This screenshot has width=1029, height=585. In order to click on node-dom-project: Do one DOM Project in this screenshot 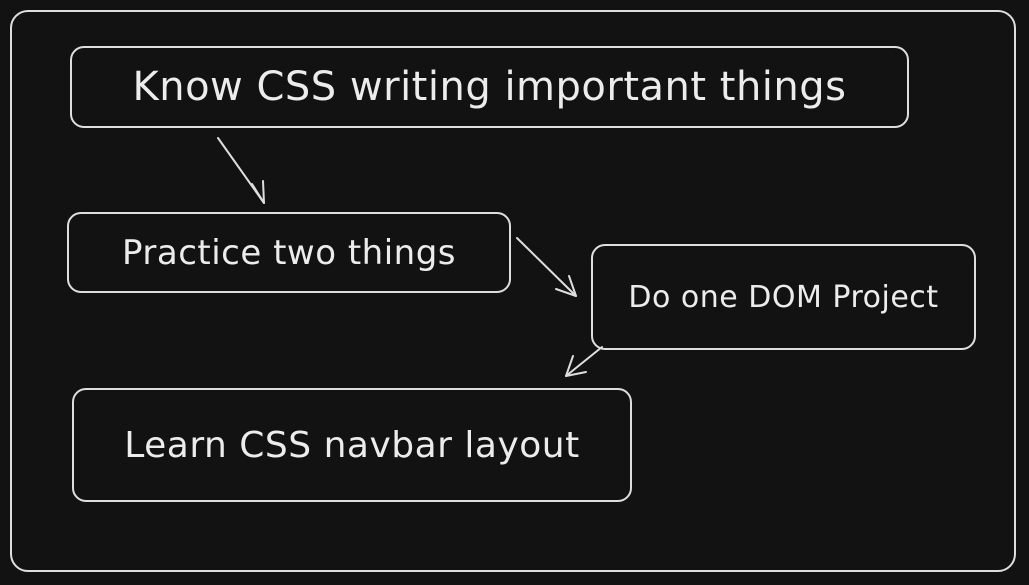, I will do `click(783, 297)`.